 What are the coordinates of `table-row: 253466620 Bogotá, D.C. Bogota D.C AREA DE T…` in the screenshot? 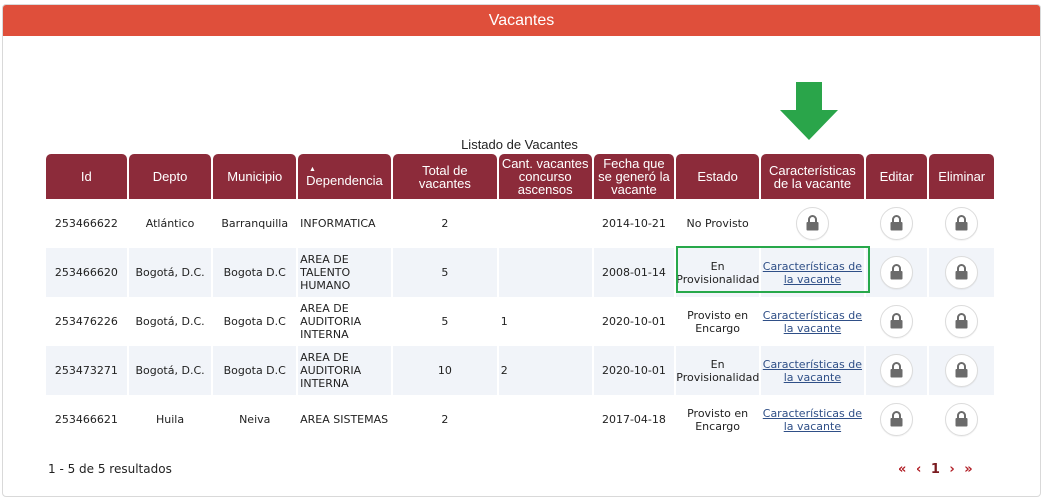 It's located at (520, 272).